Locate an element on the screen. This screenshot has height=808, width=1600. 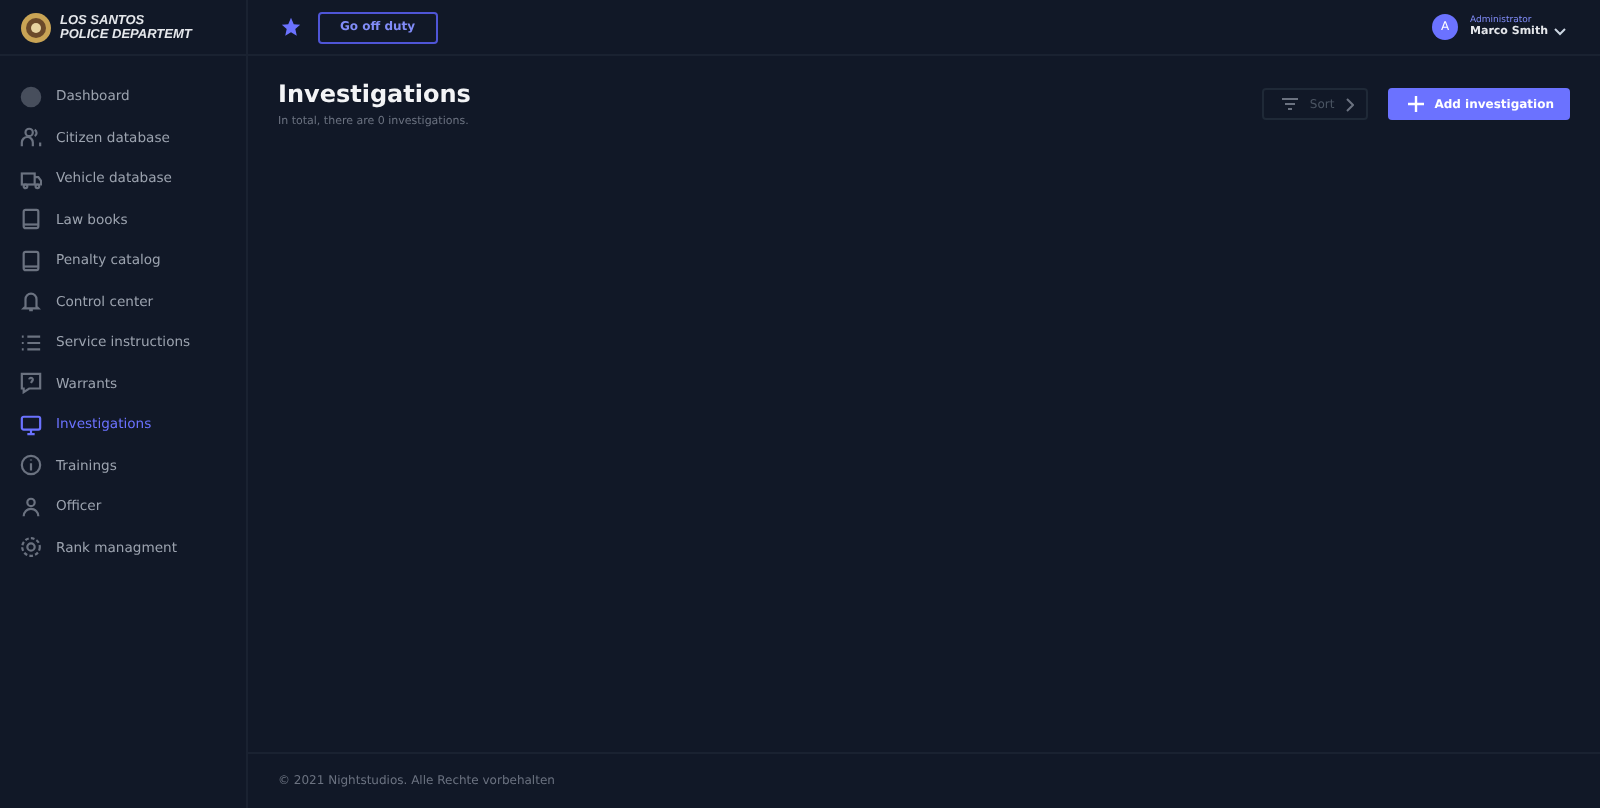
bell-icon is located at coordinates (31, 301).